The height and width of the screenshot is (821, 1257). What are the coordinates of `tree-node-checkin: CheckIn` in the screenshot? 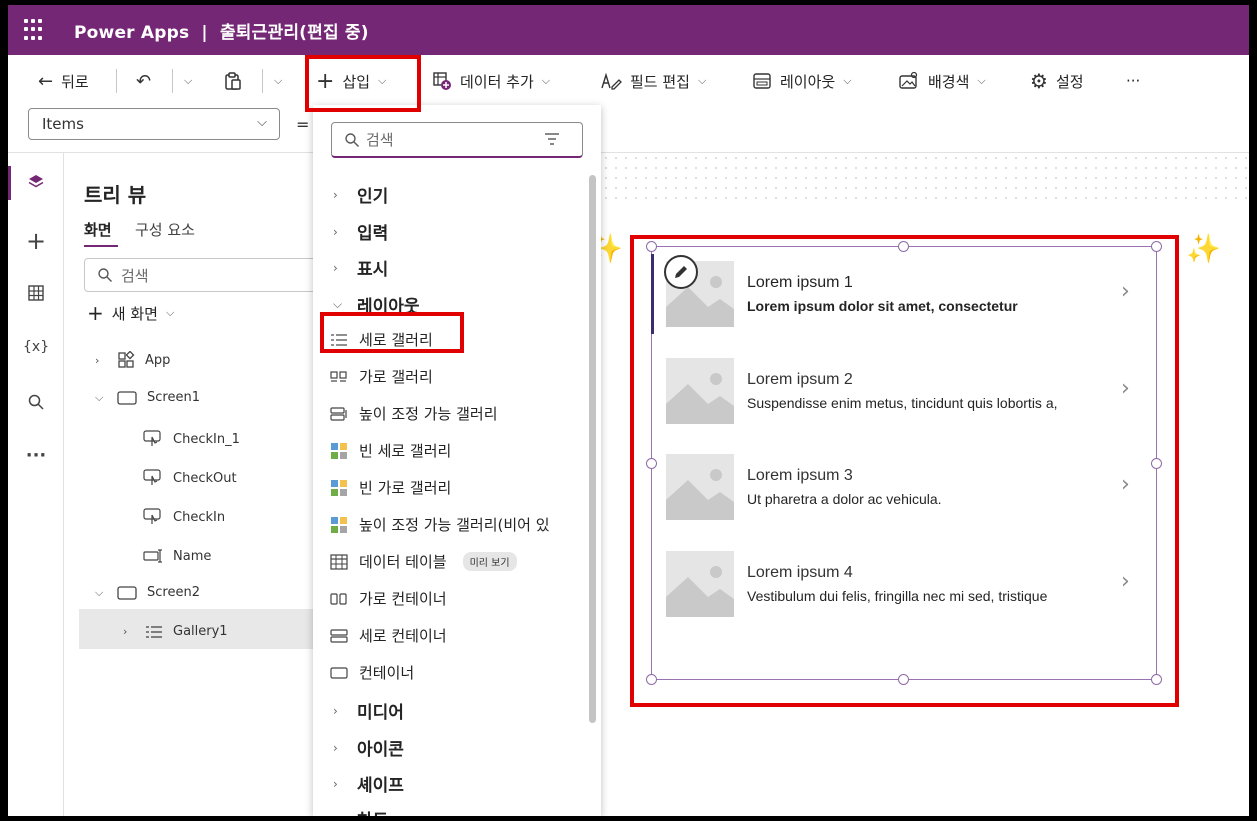 It's located at (184, 517).